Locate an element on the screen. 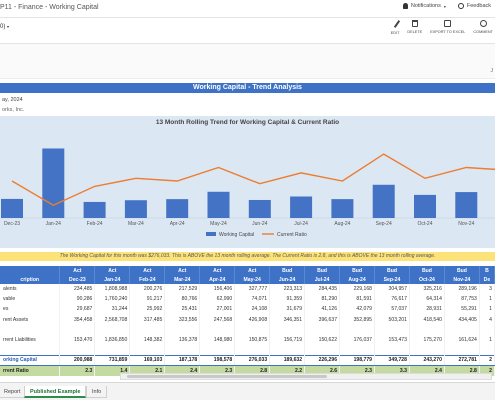 The image size is (495, 400). table-cell: 136,378 is located at coordinates (182, 340).